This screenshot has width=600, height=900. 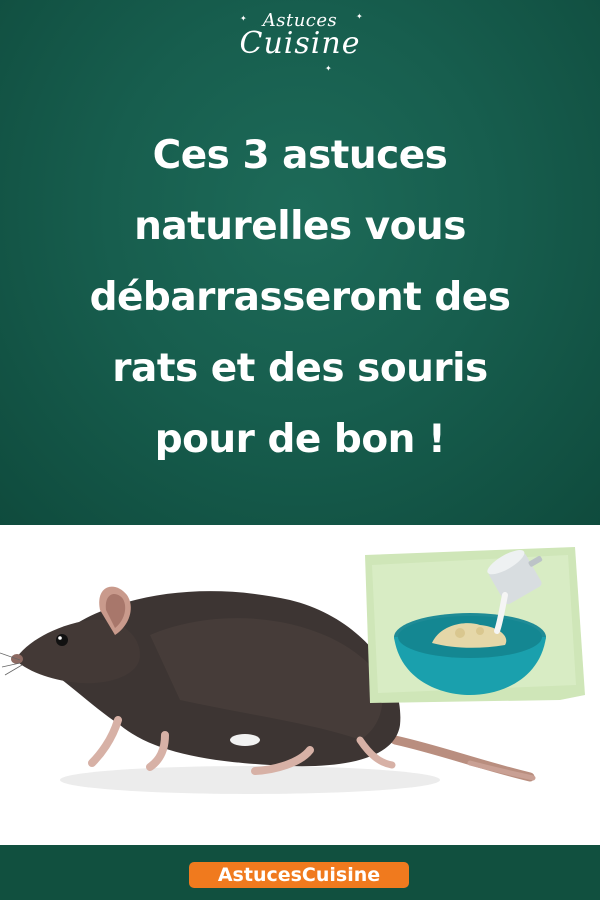 I want to click on logo-text-cuisine: Cuisine, so click(x=300, y=43).